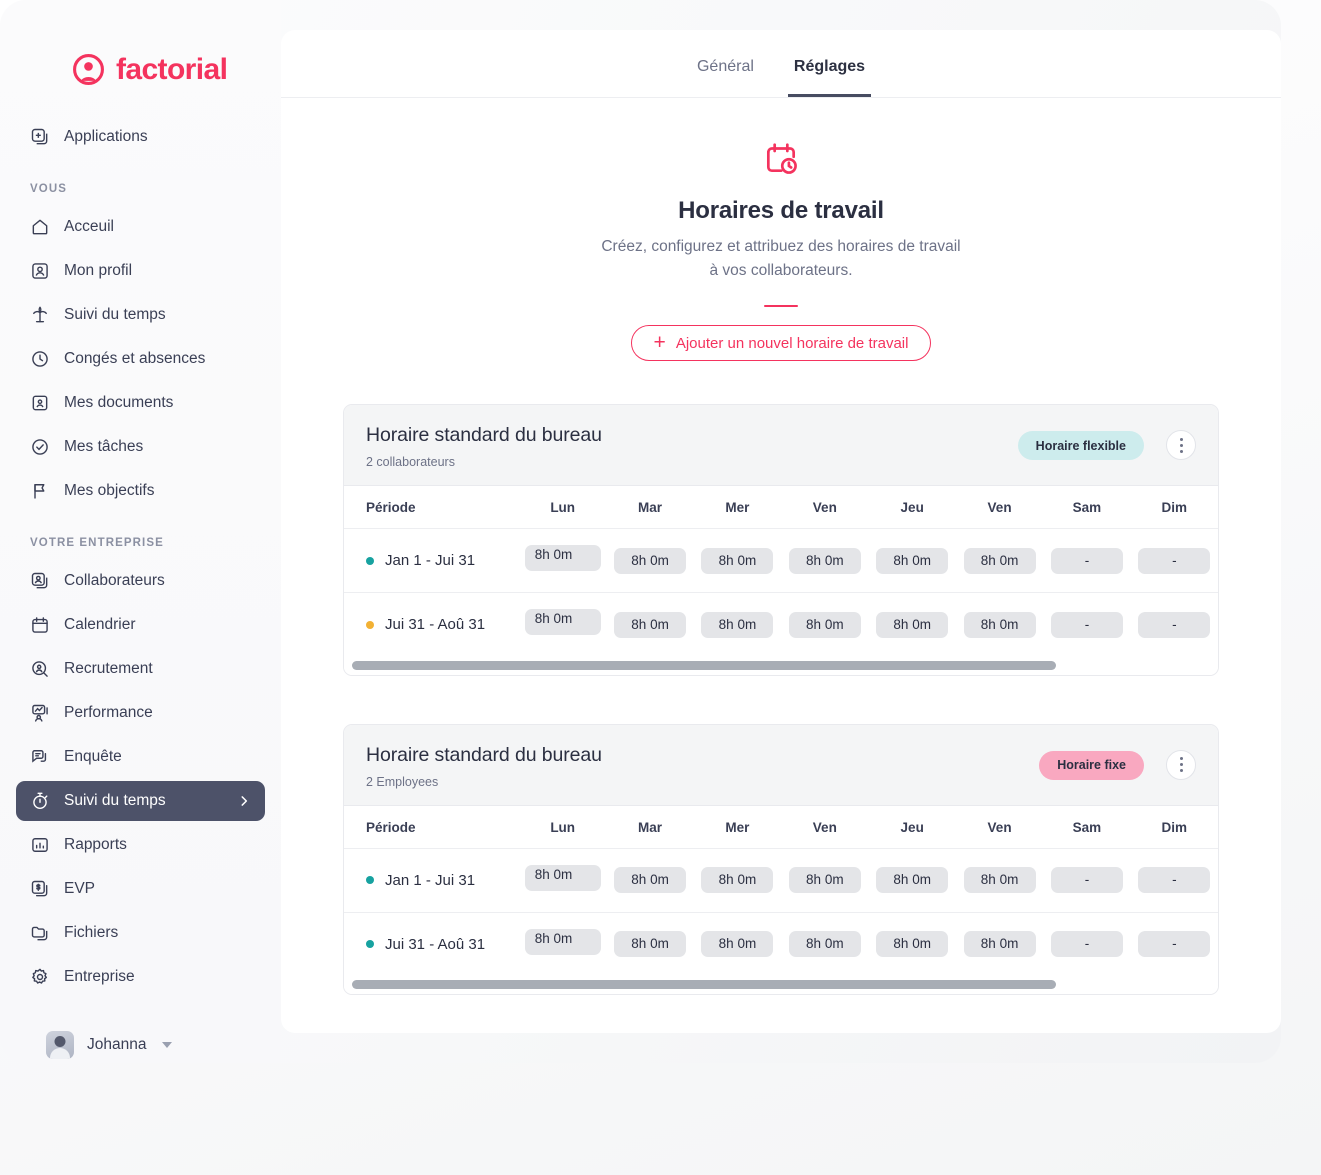 This screenshot has width=1321, height=1175. What do you see at coordinates (109, 491) in the screenshot?
I see `sidebar-item-label: Mes objectifs` at bounding box center [109, 491].